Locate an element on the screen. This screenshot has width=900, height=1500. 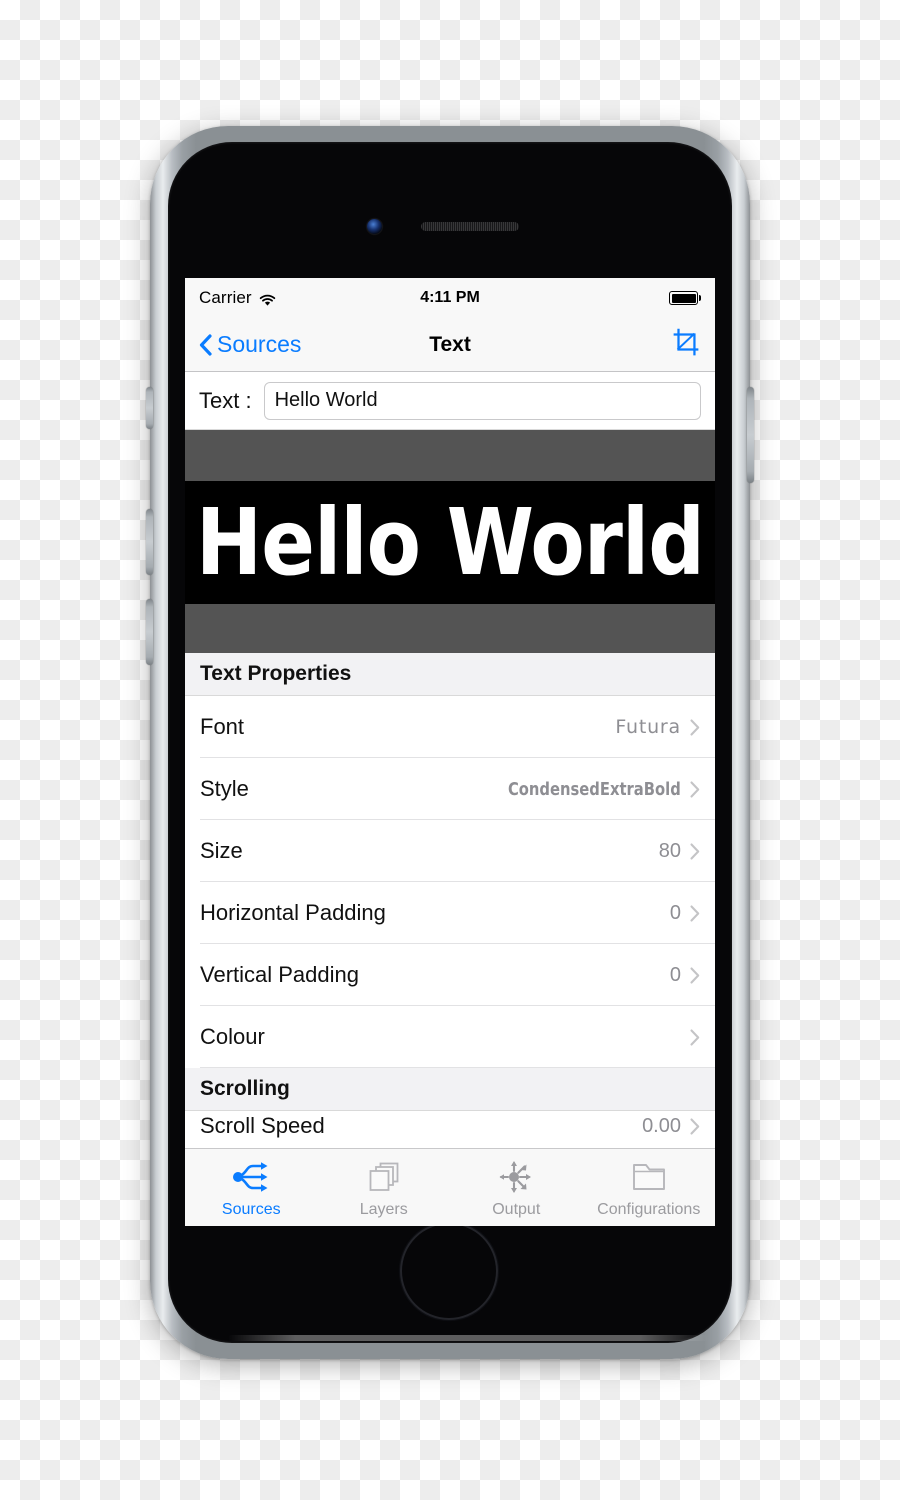
navigation-bar: Sources Text is located at coordinates (450, 345).